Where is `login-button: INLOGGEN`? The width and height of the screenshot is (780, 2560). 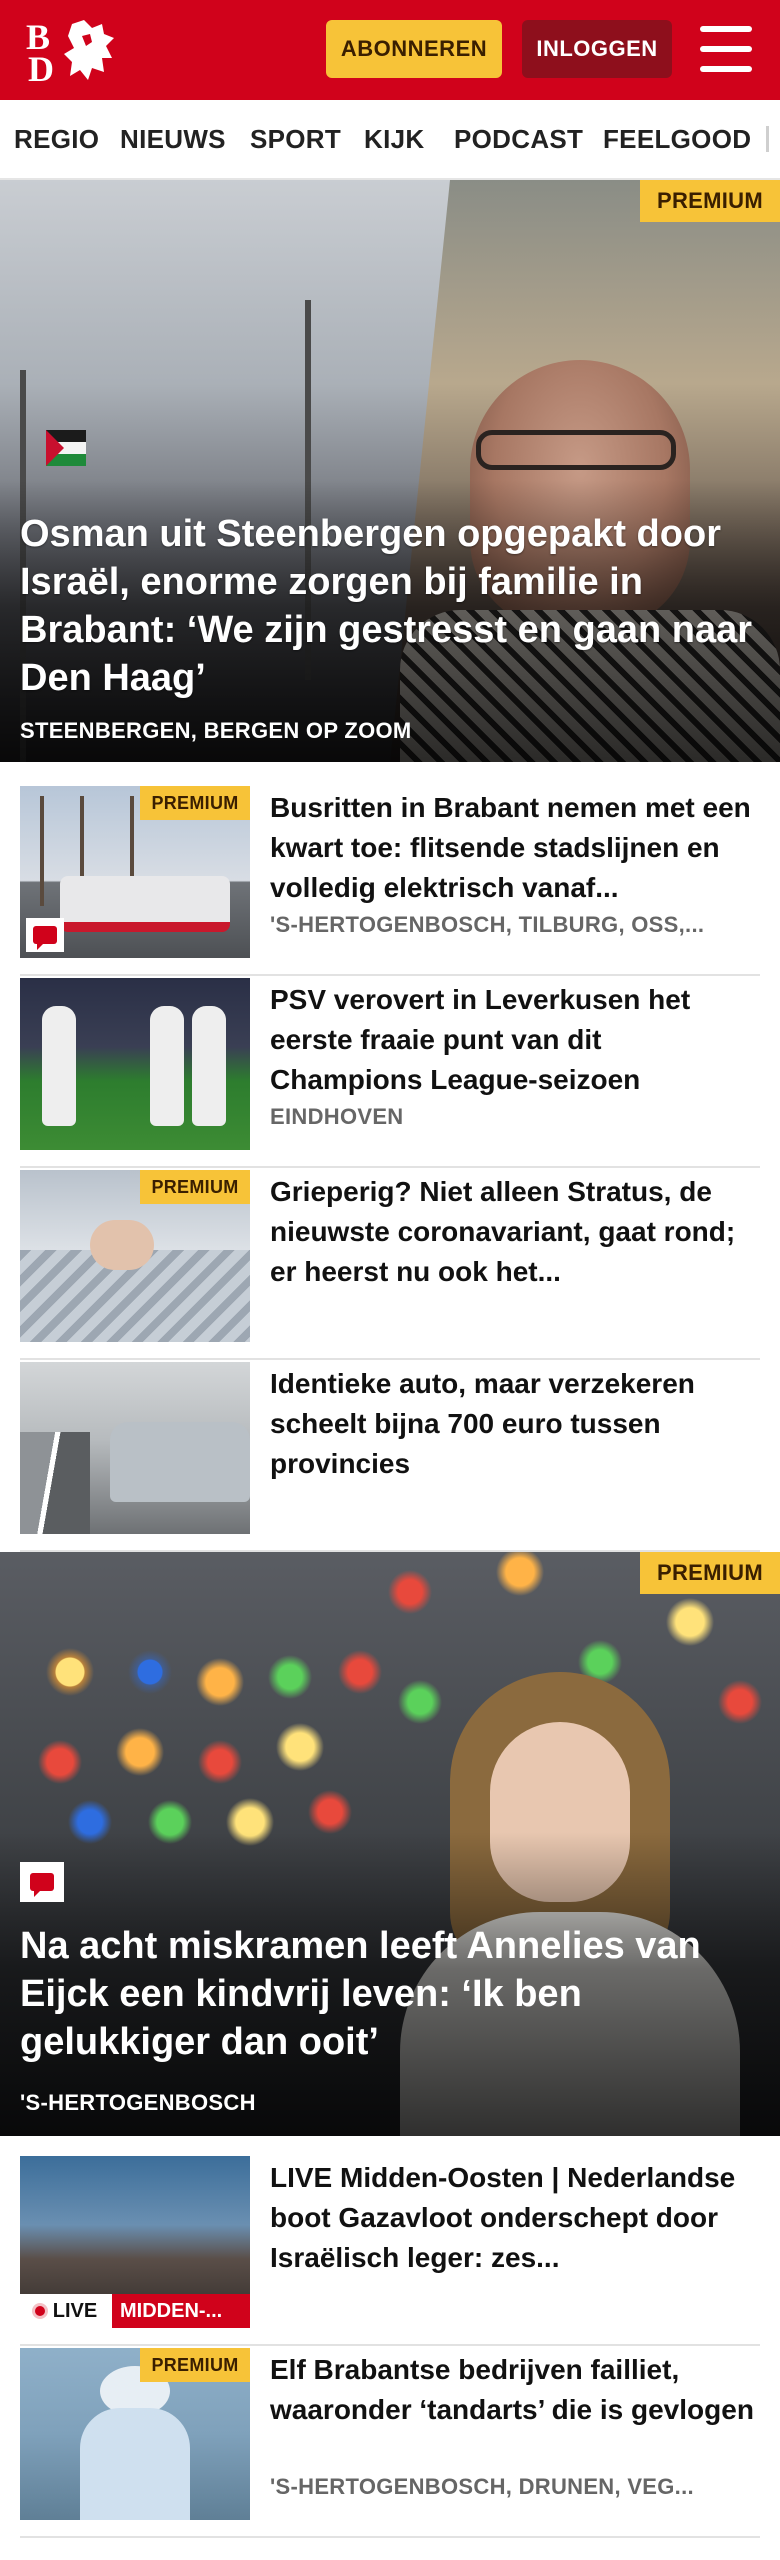
login-button: INLOGGEN is located at coordinates (597, 49).